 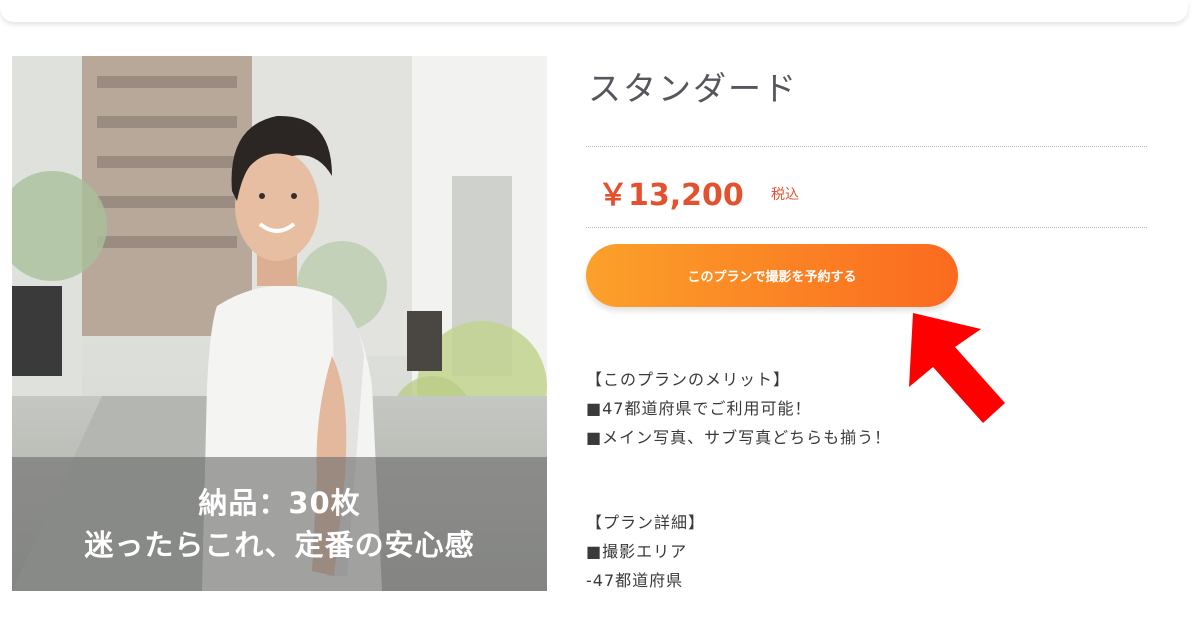 What do you see at coordinates (279, 545) in the screenshot?
I see `caption-tagline: 迷ったらこれ、定番の安心感` at bounding box center [279, 545].